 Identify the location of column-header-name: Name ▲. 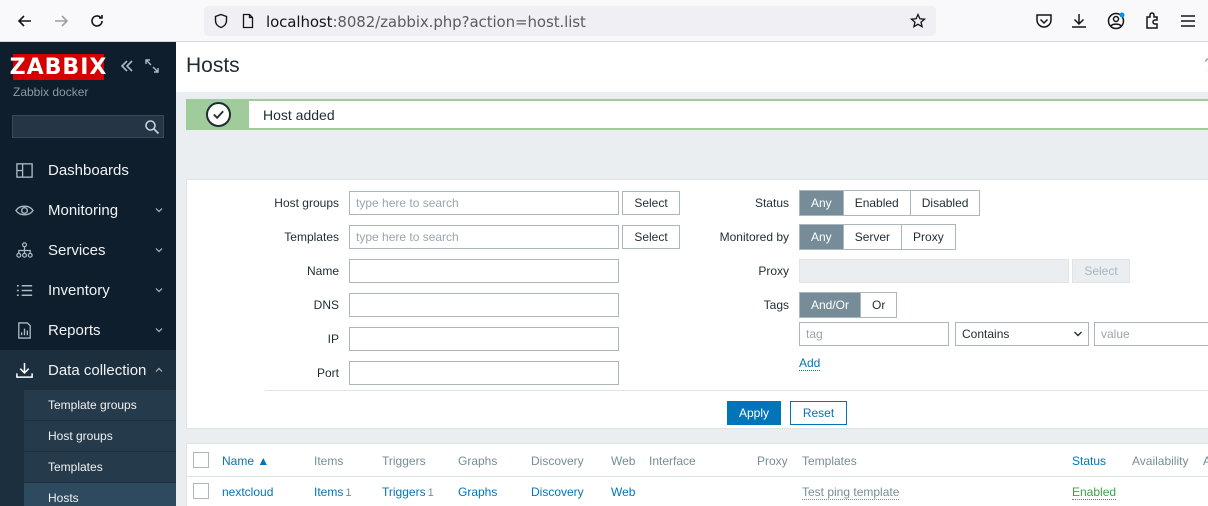
(245, 461).